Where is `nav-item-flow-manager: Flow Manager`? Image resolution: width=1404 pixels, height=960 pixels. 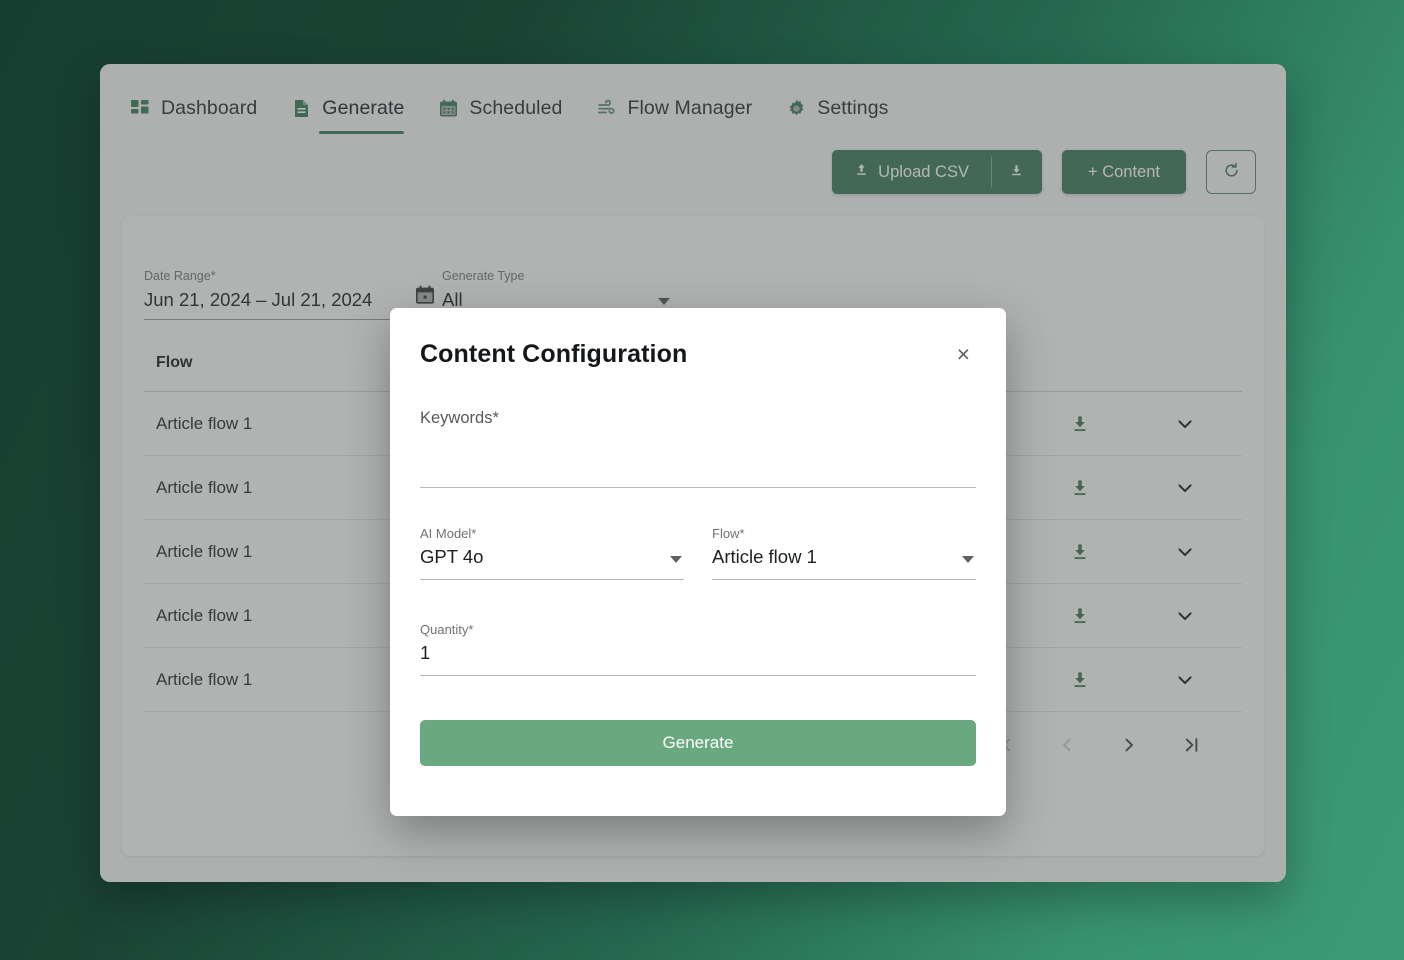 nav-item-flow-manager: Flow Manager is located at coordinates (674, 115).